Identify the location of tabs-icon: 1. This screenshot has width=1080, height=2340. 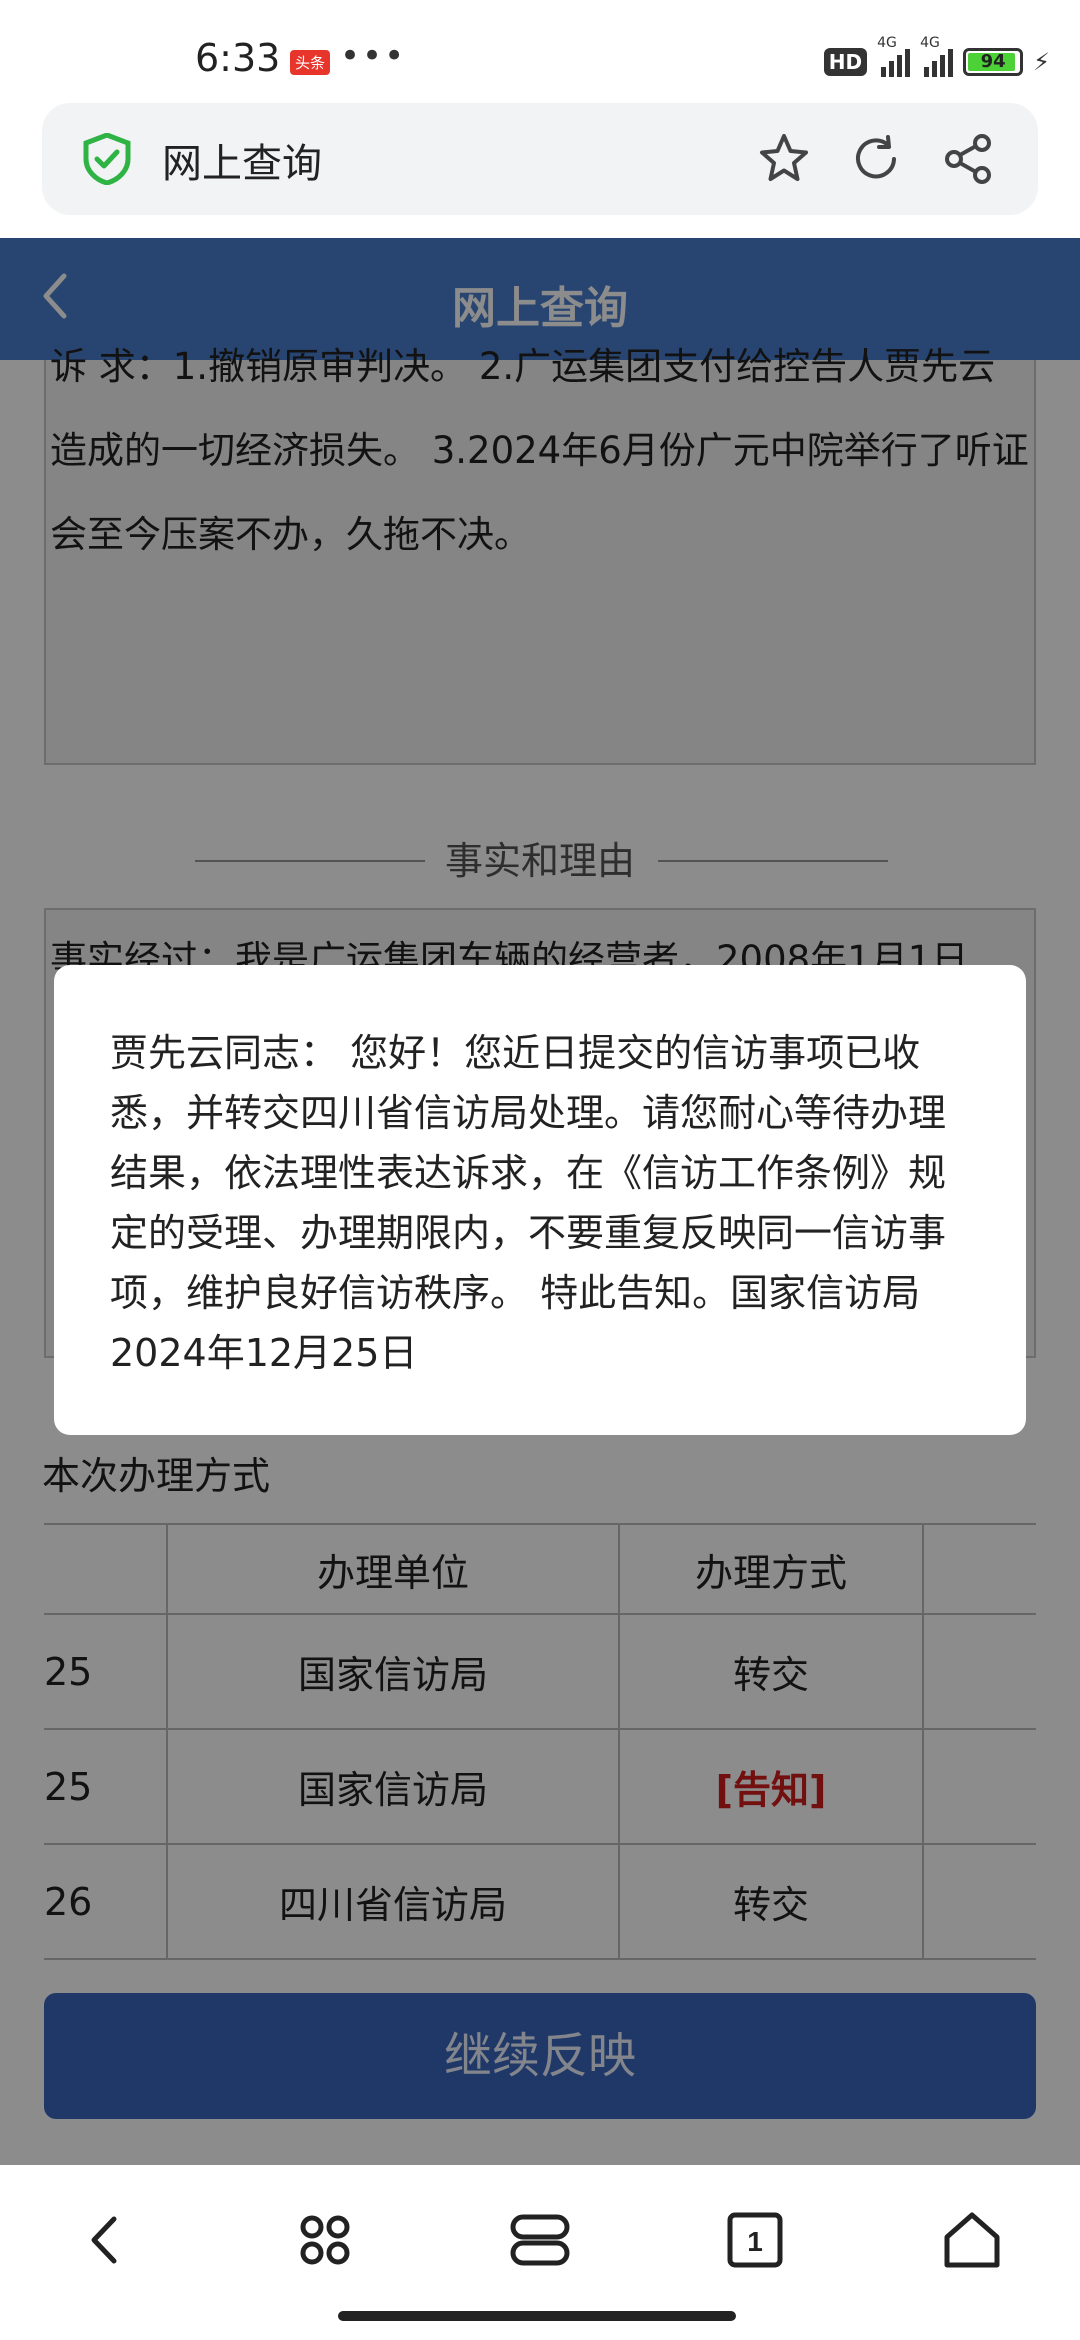
(755, 2240).